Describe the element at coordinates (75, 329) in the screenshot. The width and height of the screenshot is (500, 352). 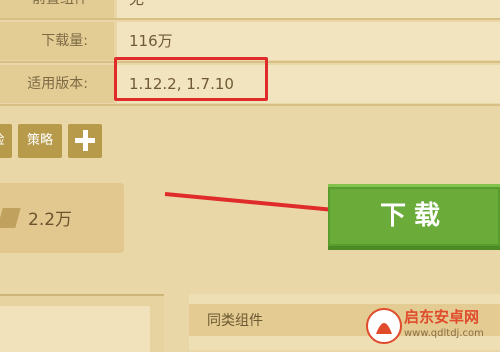
I see `left-panel-inner` at that location.